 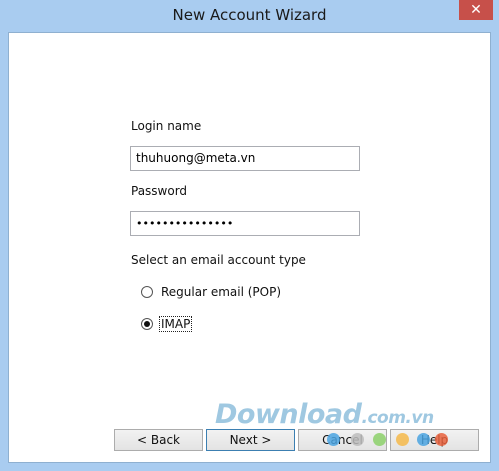 What do you see at coordinates (245, 158) in the screenshot?
I see `login-name-input: thuhuong@meta.vn` at bounding box center [245, 158].